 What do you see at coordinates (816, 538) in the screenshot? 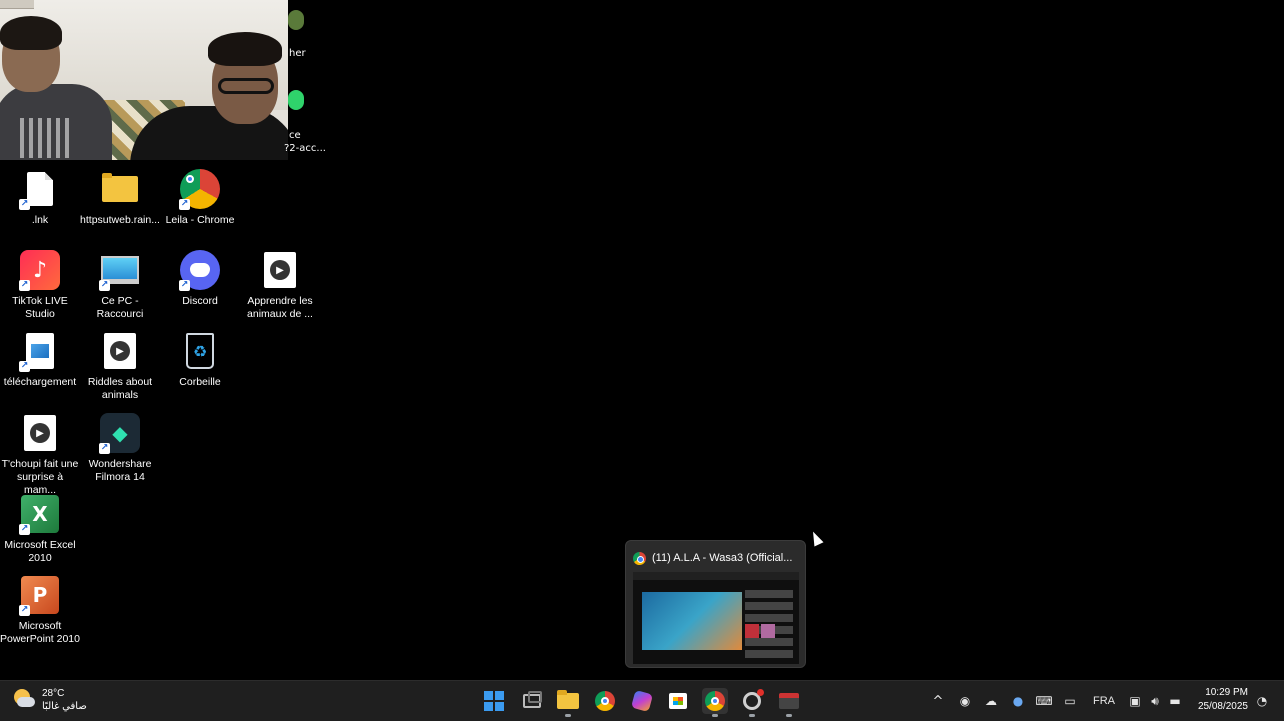
I see `mouse-cursor-icon` at bounding box center [816, 538].